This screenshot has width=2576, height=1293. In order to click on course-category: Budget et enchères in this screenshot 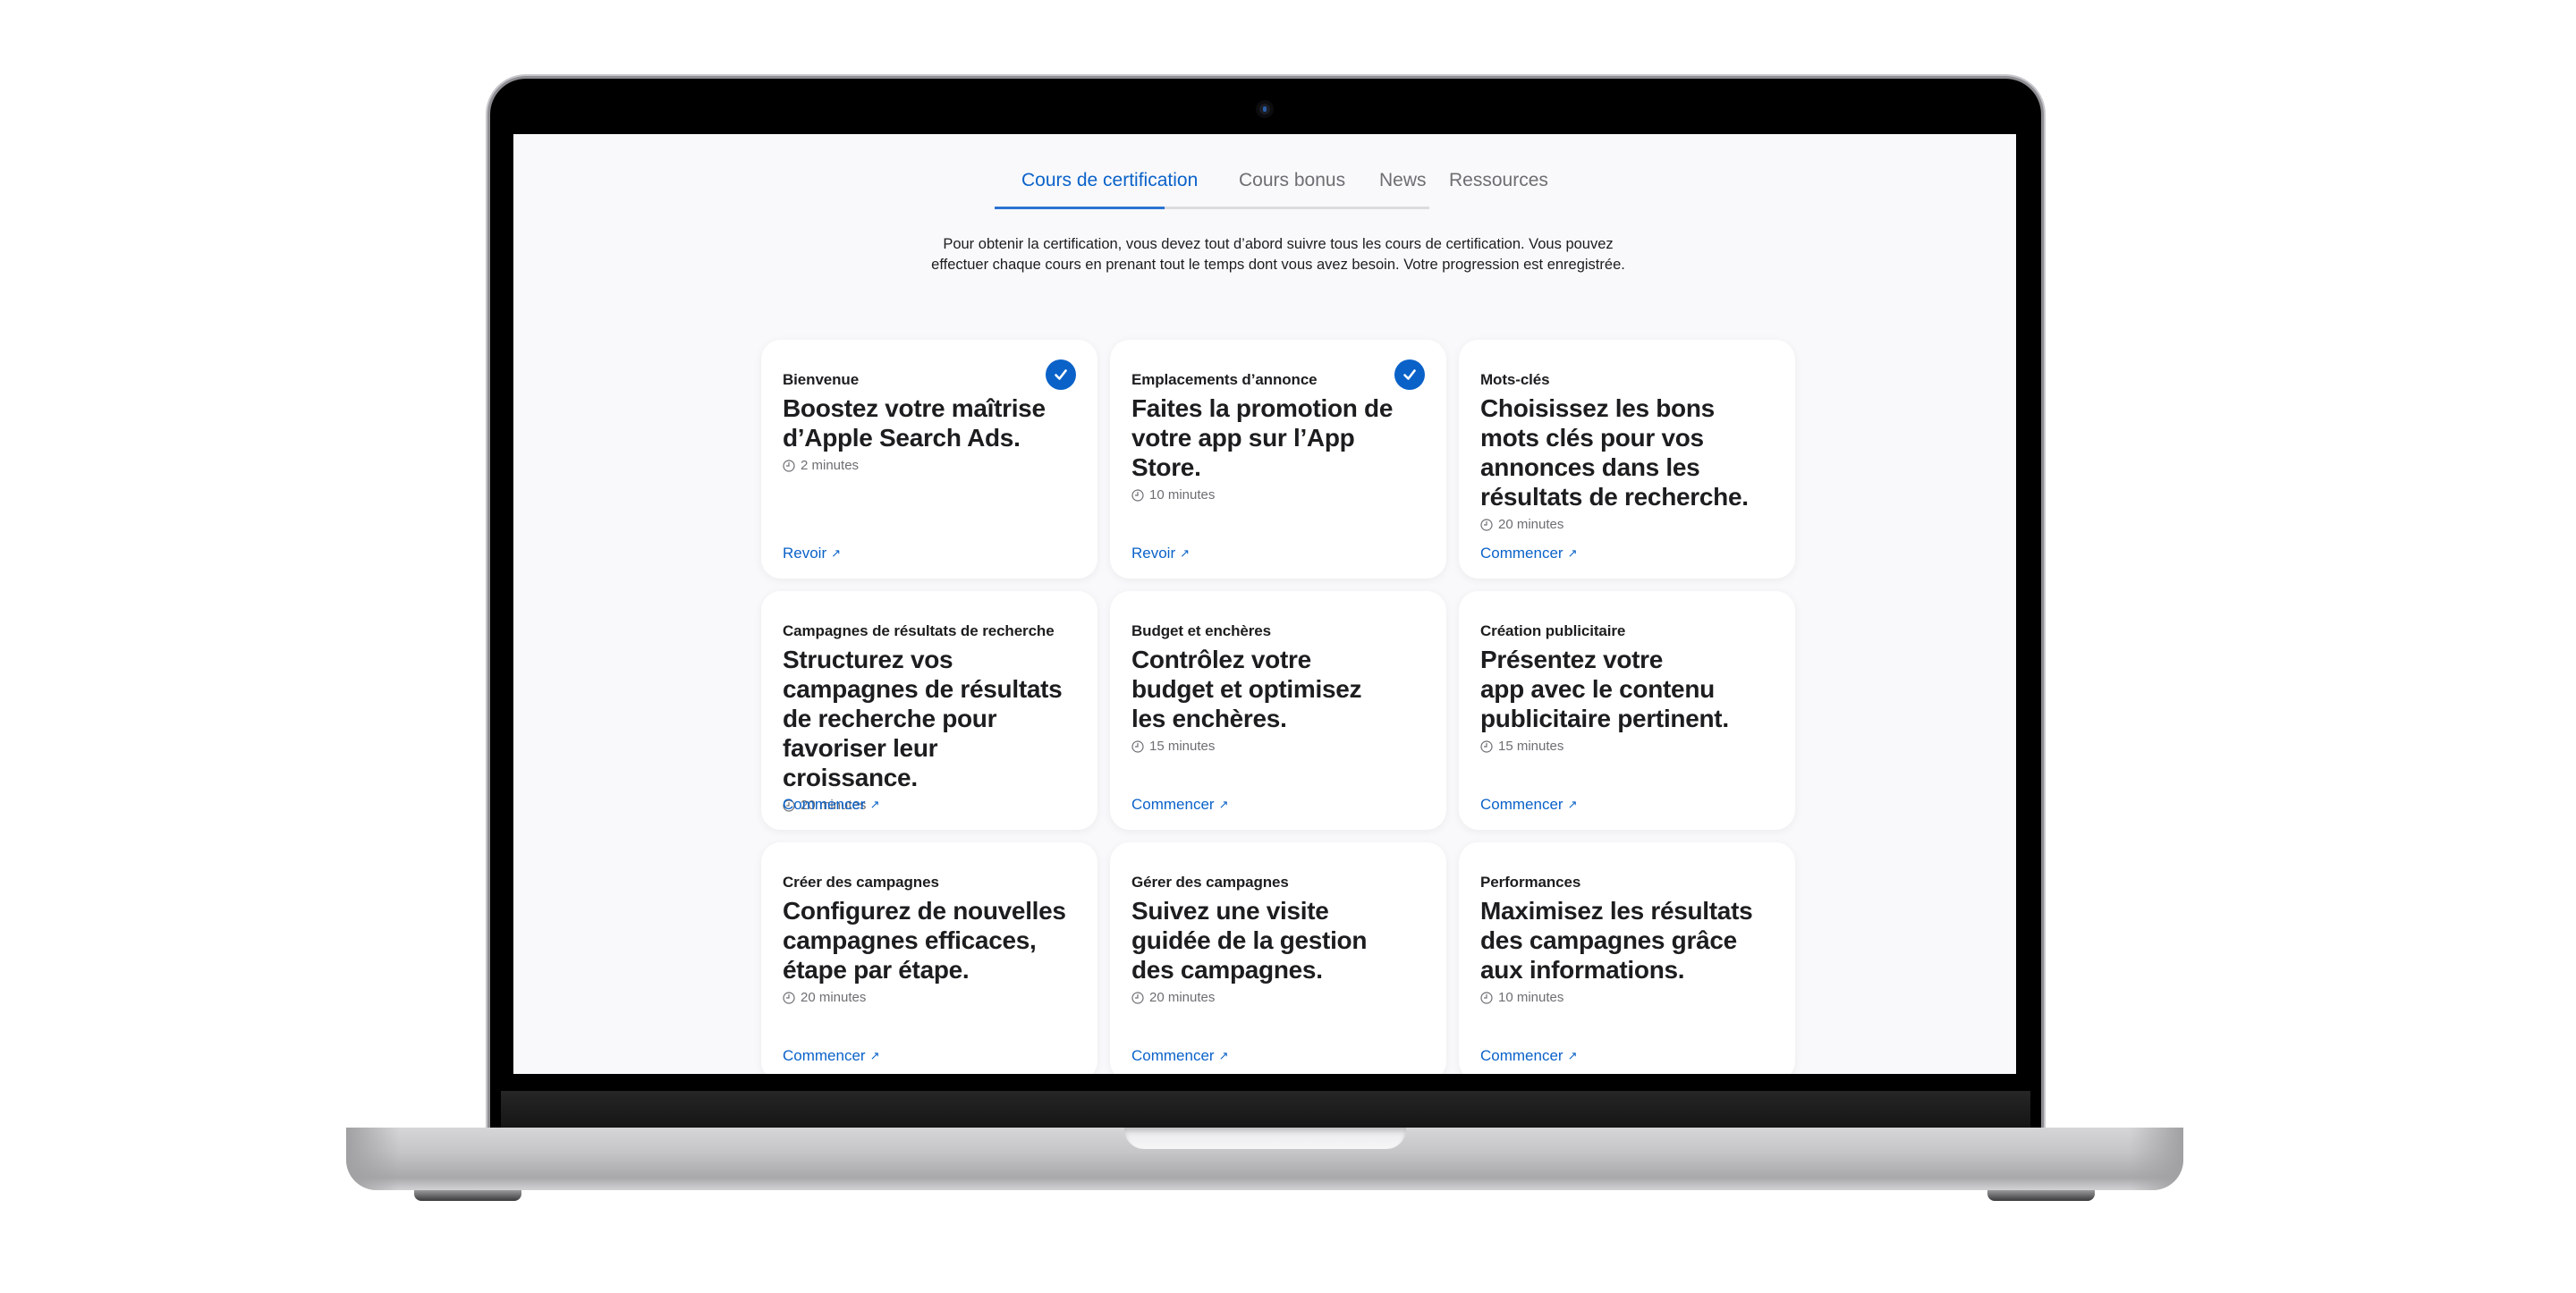, I will do `click(1201, 631)`.